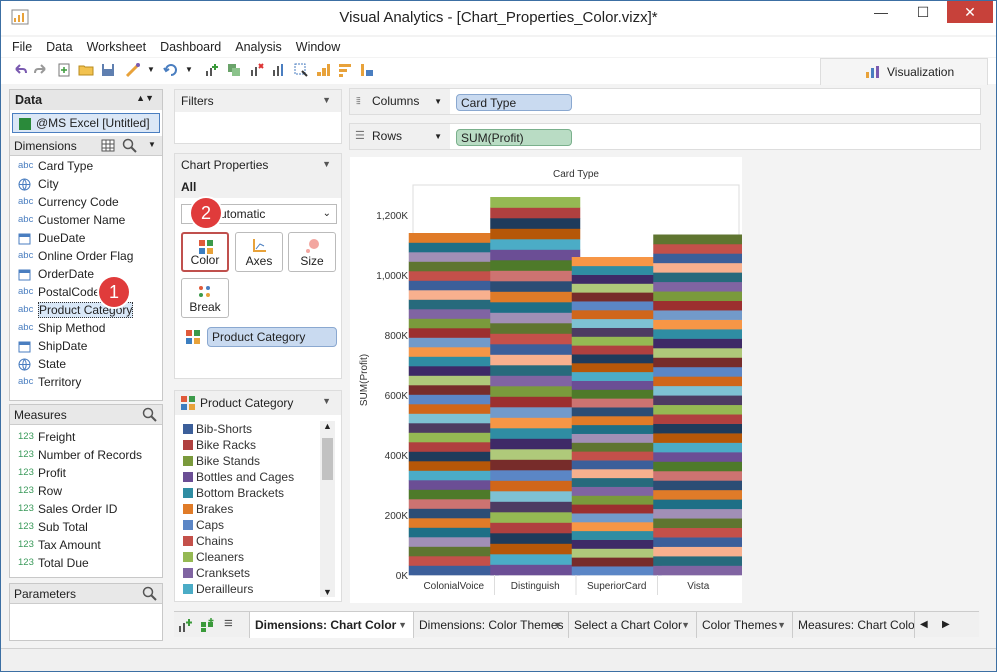  What do you see at coordinates (86, 70) in the screenshot?
I see `open-folder-icon` at bounding box center [86, 70].